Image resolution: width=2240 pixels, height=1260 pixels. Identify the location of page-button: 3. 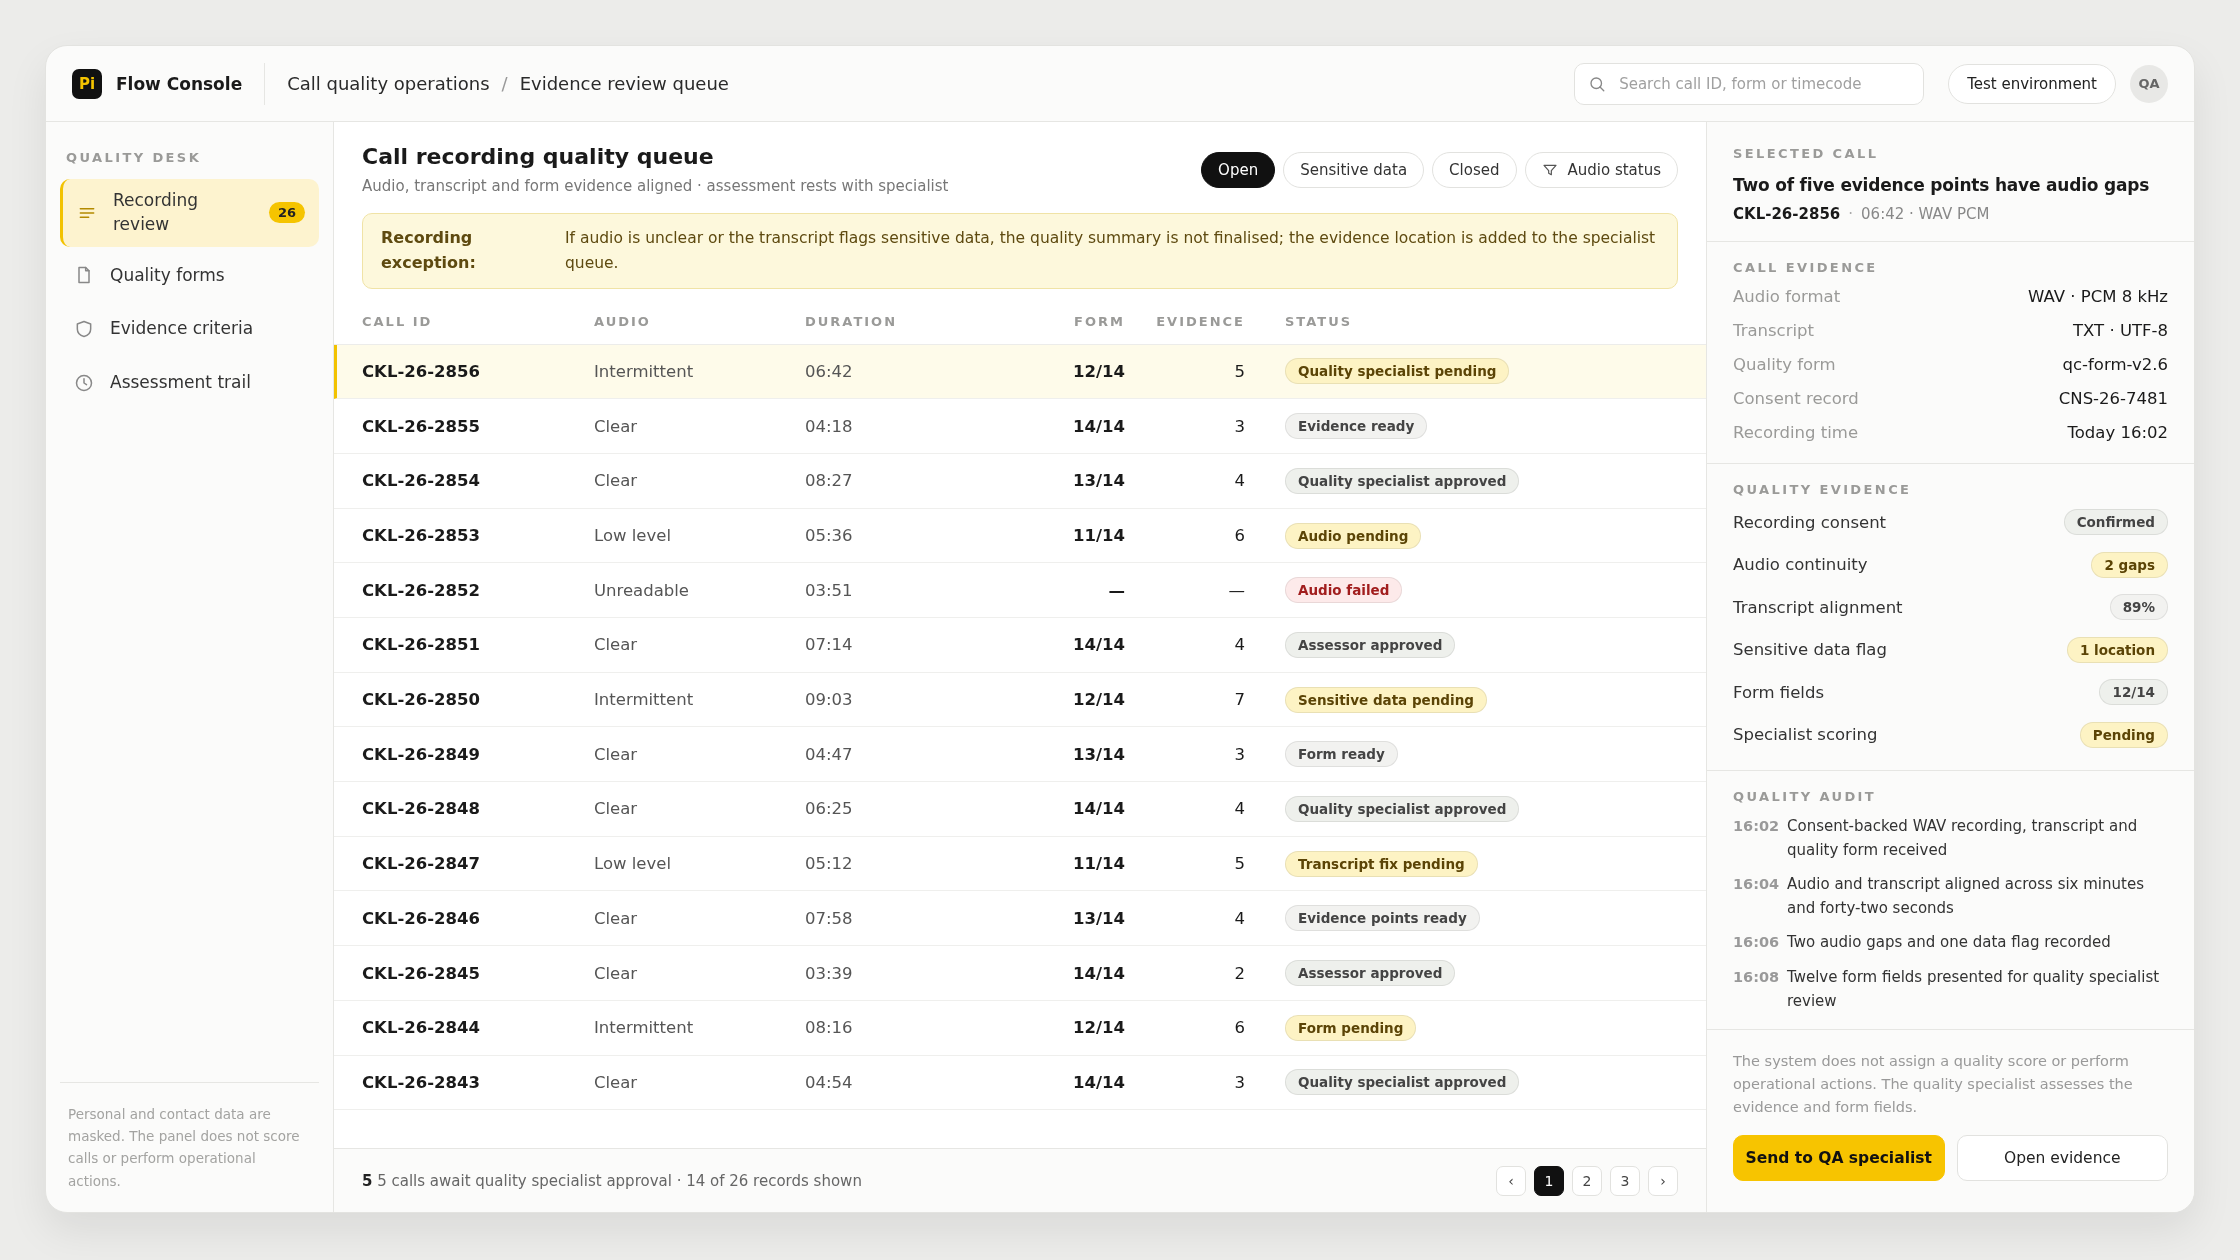
(1625, 1180).